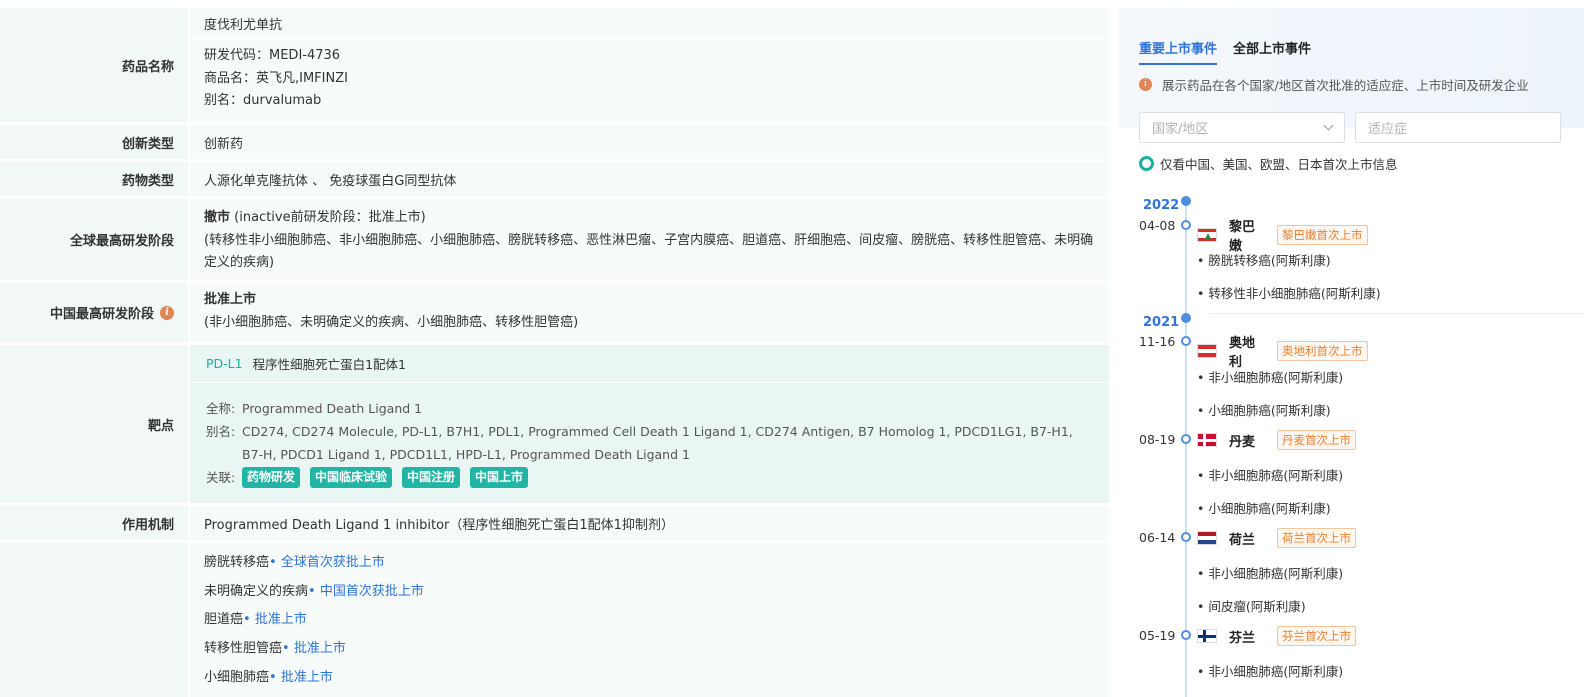 The image size is (1584, 697). I want to click on tag-drug-research: 药物研发, so click(271, 477).